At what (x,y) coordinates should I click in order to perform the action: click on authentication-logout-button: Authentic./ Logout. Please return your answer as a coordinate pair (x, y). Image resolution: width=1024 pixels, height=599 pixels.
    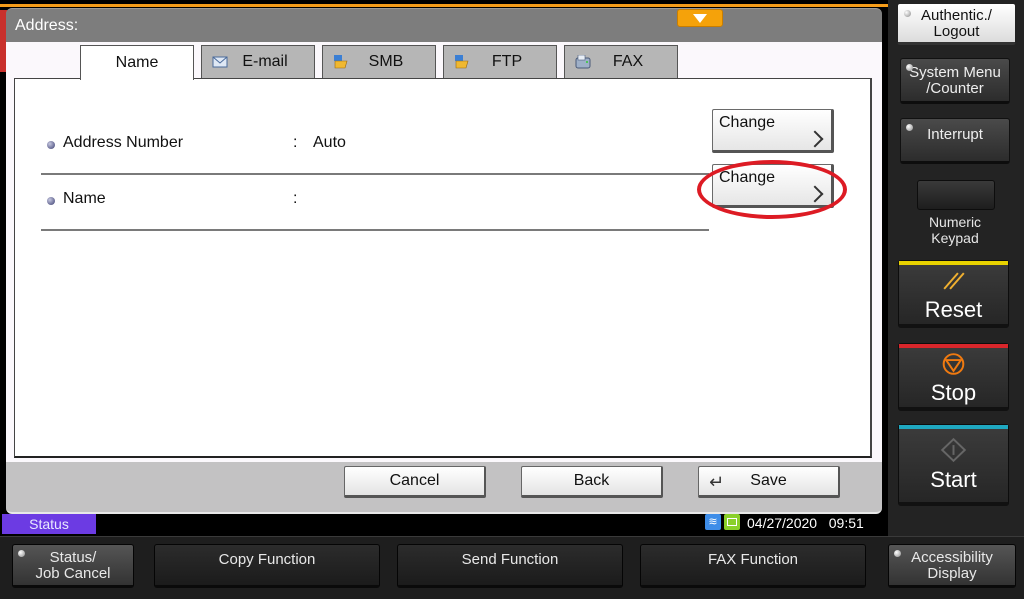
    Looking at the image, I should click on (956, 24).